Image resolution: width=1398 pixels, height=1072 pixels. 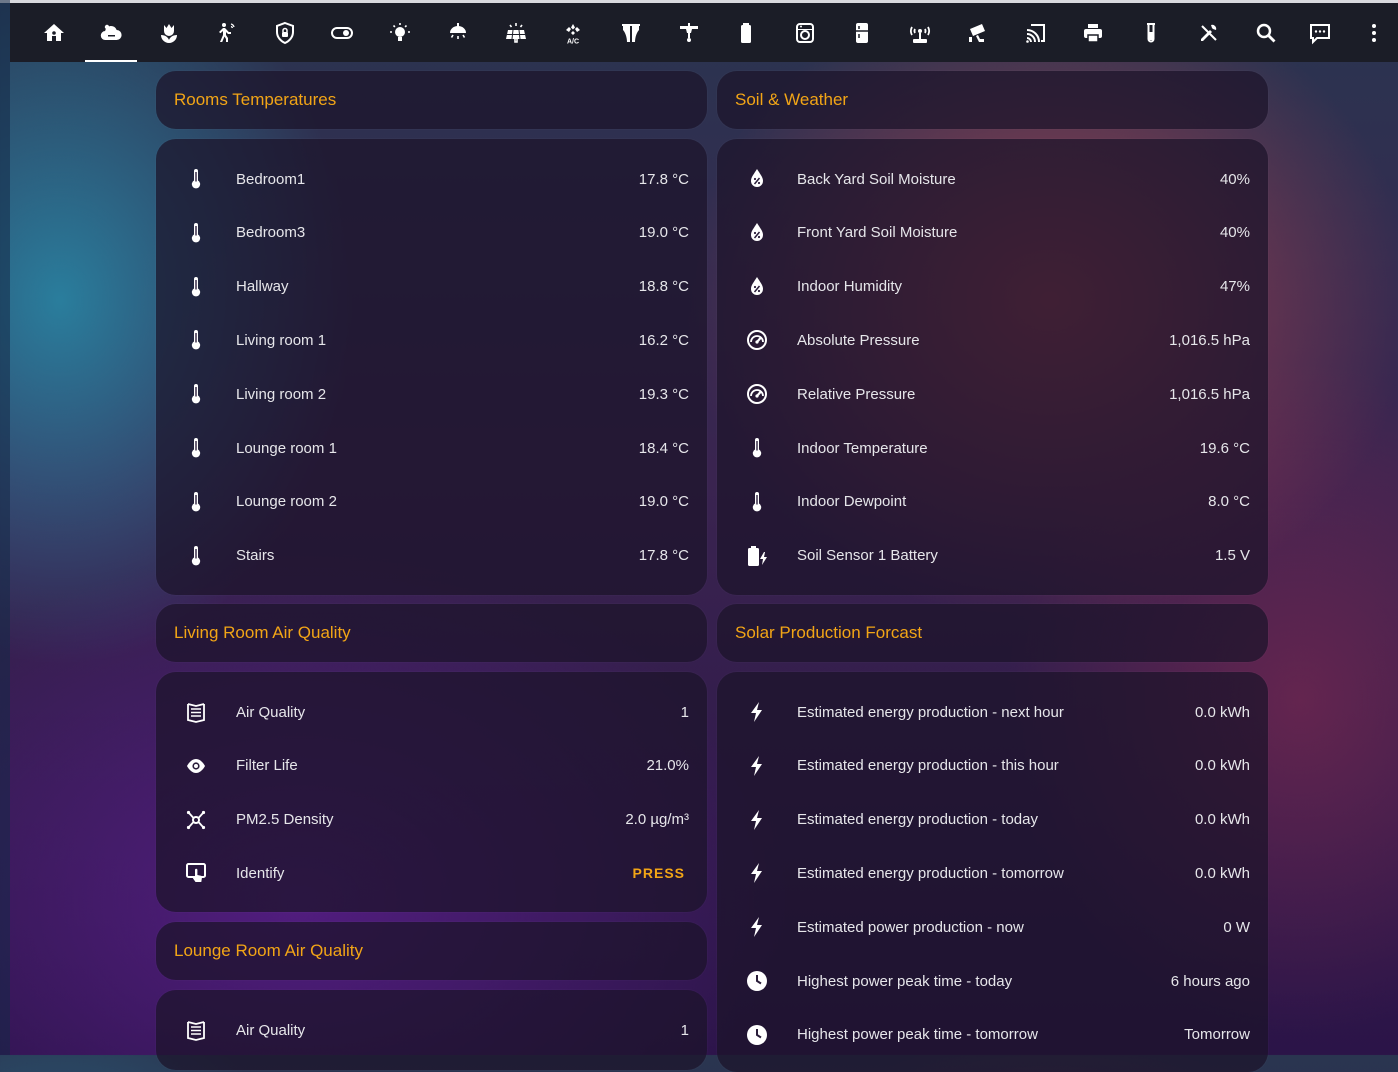 What do you see at coordinates (286, 448) in the screenshot?
I see `entity-name: Lounge room 1` at bounding box center [286, 448].